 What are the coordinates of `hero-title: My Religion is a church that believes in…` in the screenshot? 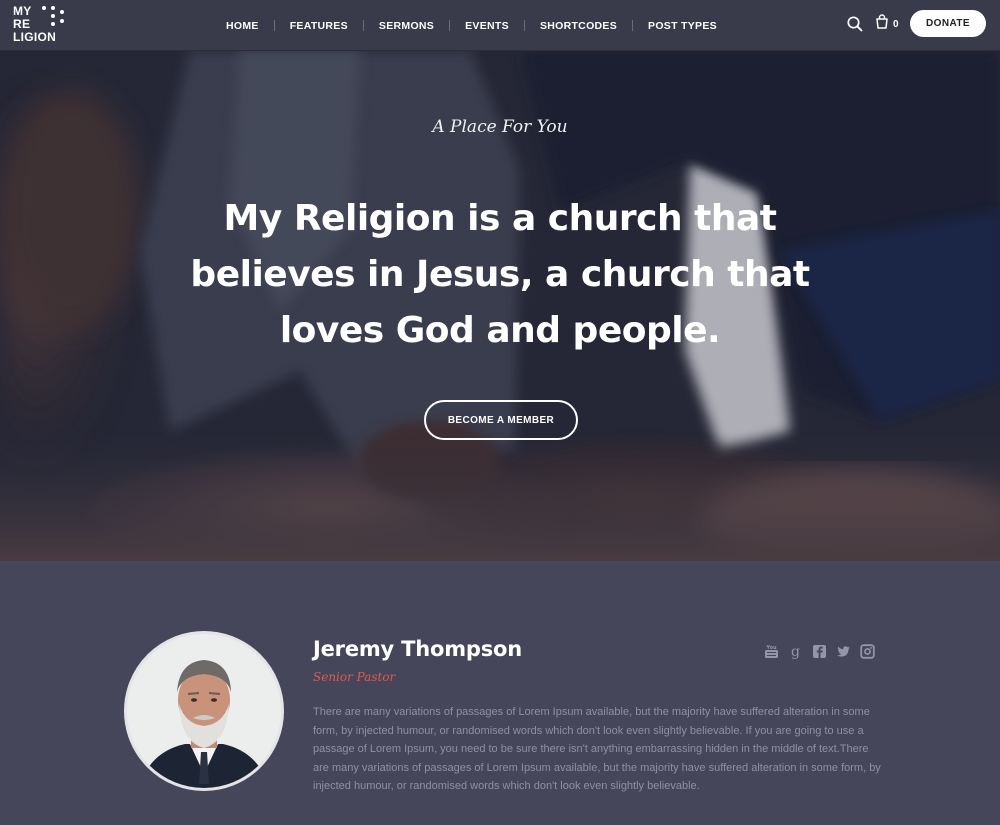 It's located at (500, 274).